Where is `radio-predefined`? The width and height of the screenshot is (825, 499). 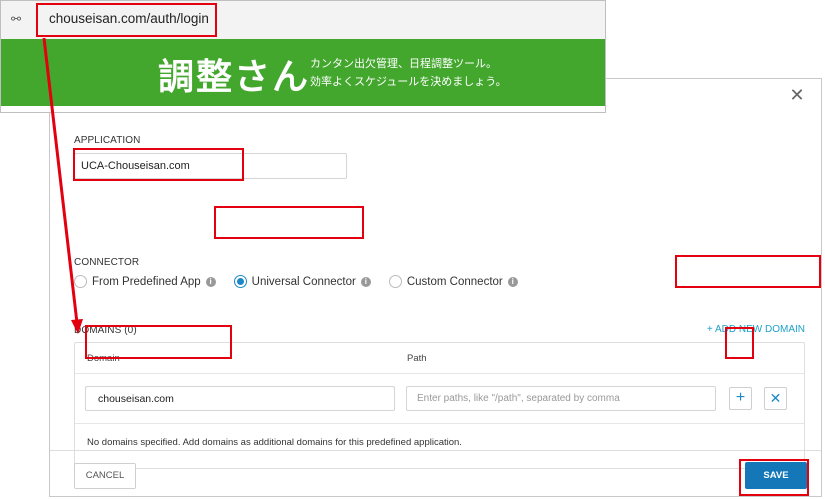
radio-predefined is located at coordinates (80, 281).